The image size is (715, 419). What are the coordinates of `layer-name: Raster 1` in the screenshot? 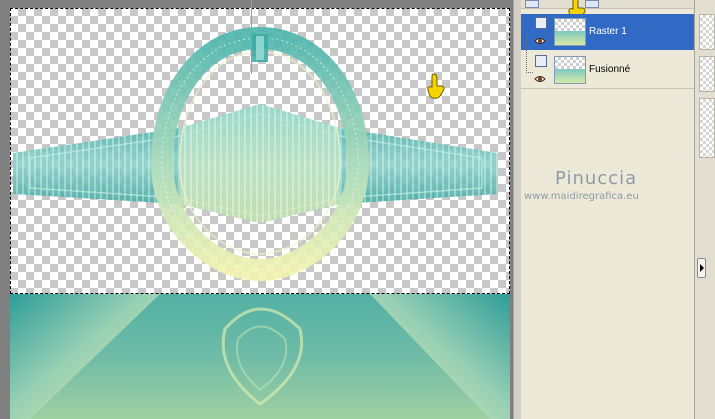 It's located at (608, 31).